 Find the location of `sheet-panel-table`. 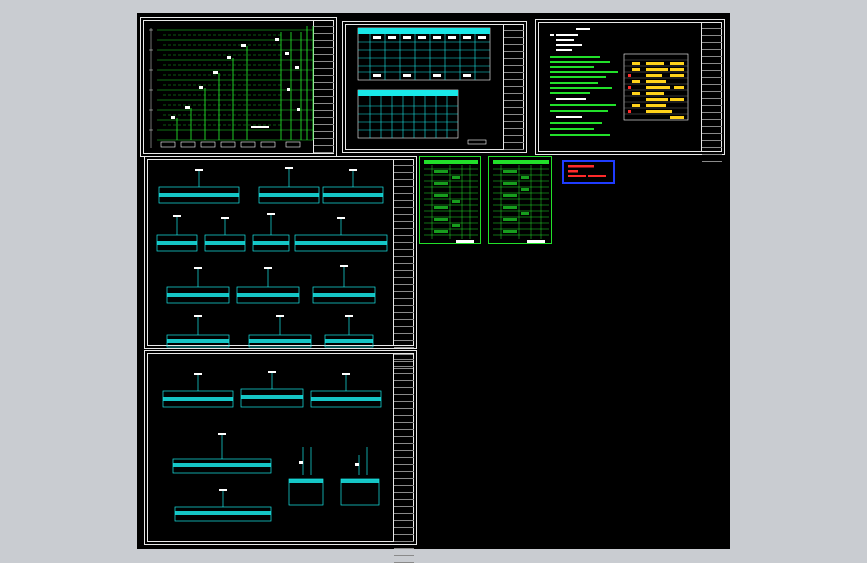

sheet-panel-table is located at coordinates (434, 92).